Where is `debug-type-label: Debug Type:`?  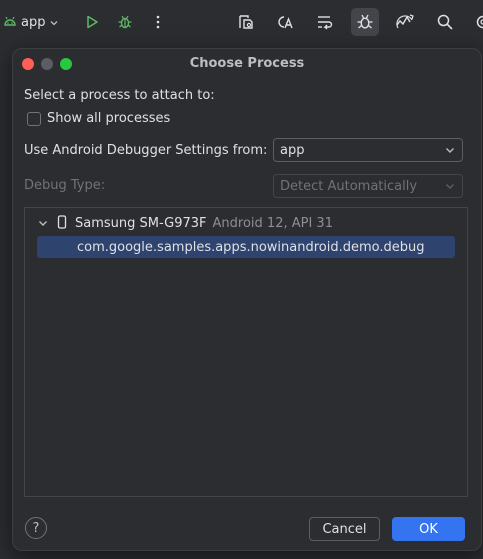
debug-type-label: Debug Type: is located at coordinates (65, 185).